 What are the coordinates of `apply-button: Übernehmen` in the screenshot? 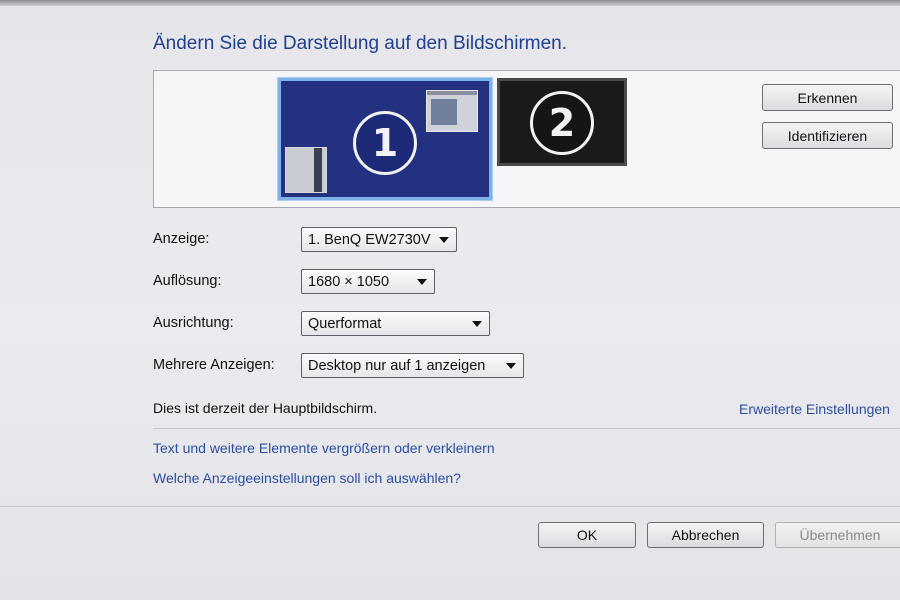 It's located at (837, 535).